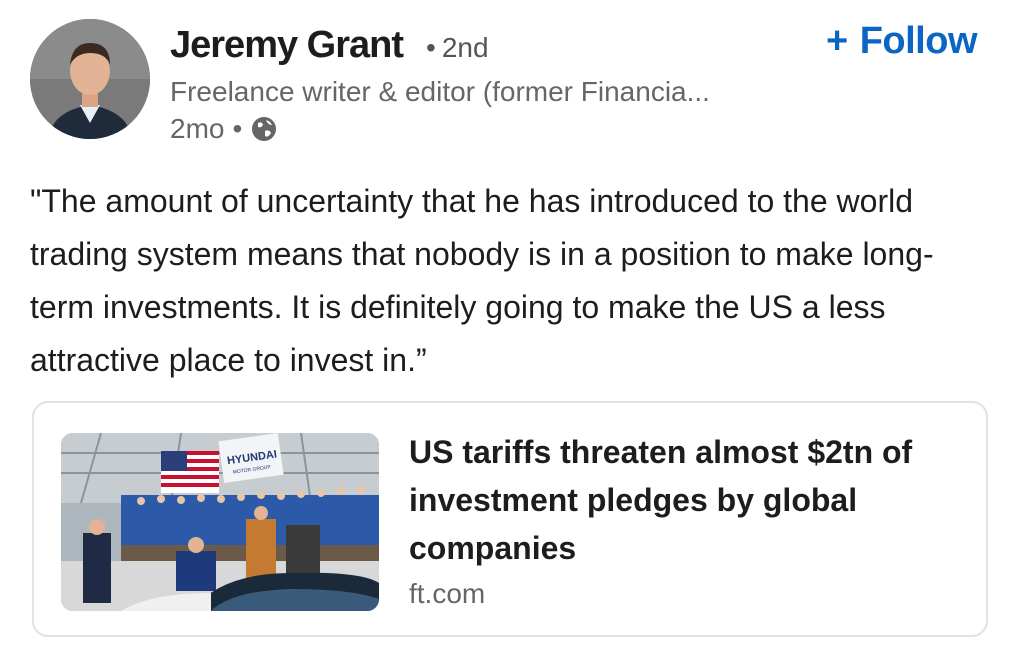 The width and height of the screenshot is (1024, 662). Describe the element at coordinates (465, 47) in the screenshot. I see `degree-label: 2nd` at that location.